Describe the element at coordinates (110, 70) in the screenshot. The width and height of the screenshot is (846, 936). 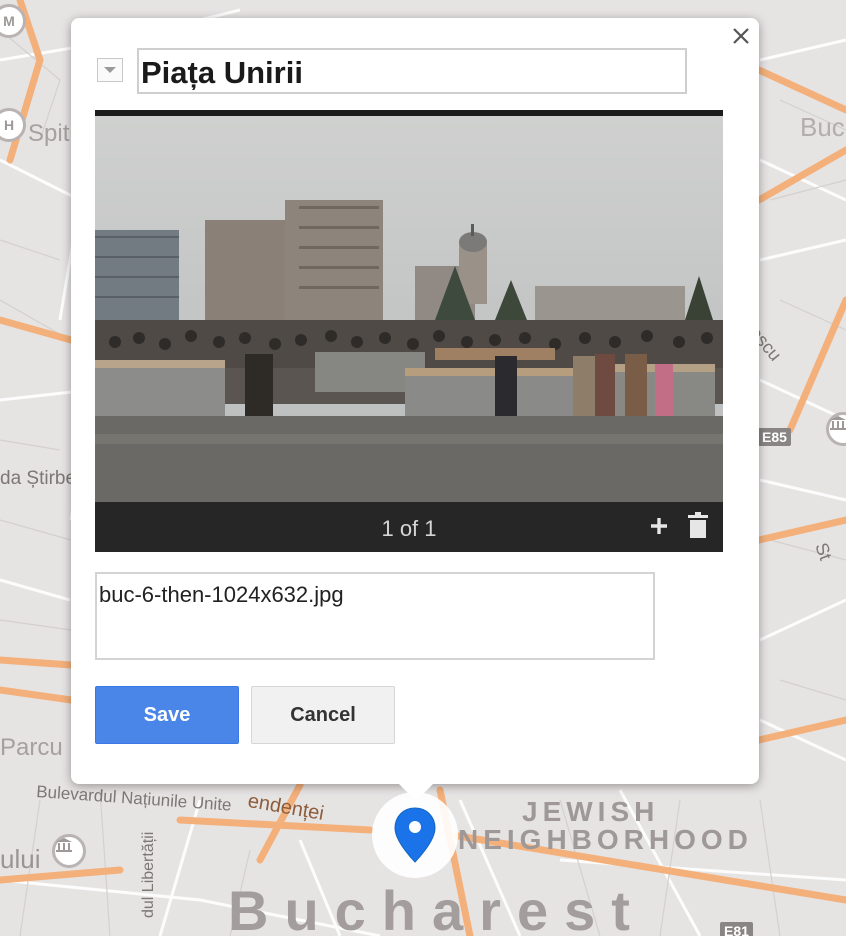
I see `chevron-down-icon` at that location.